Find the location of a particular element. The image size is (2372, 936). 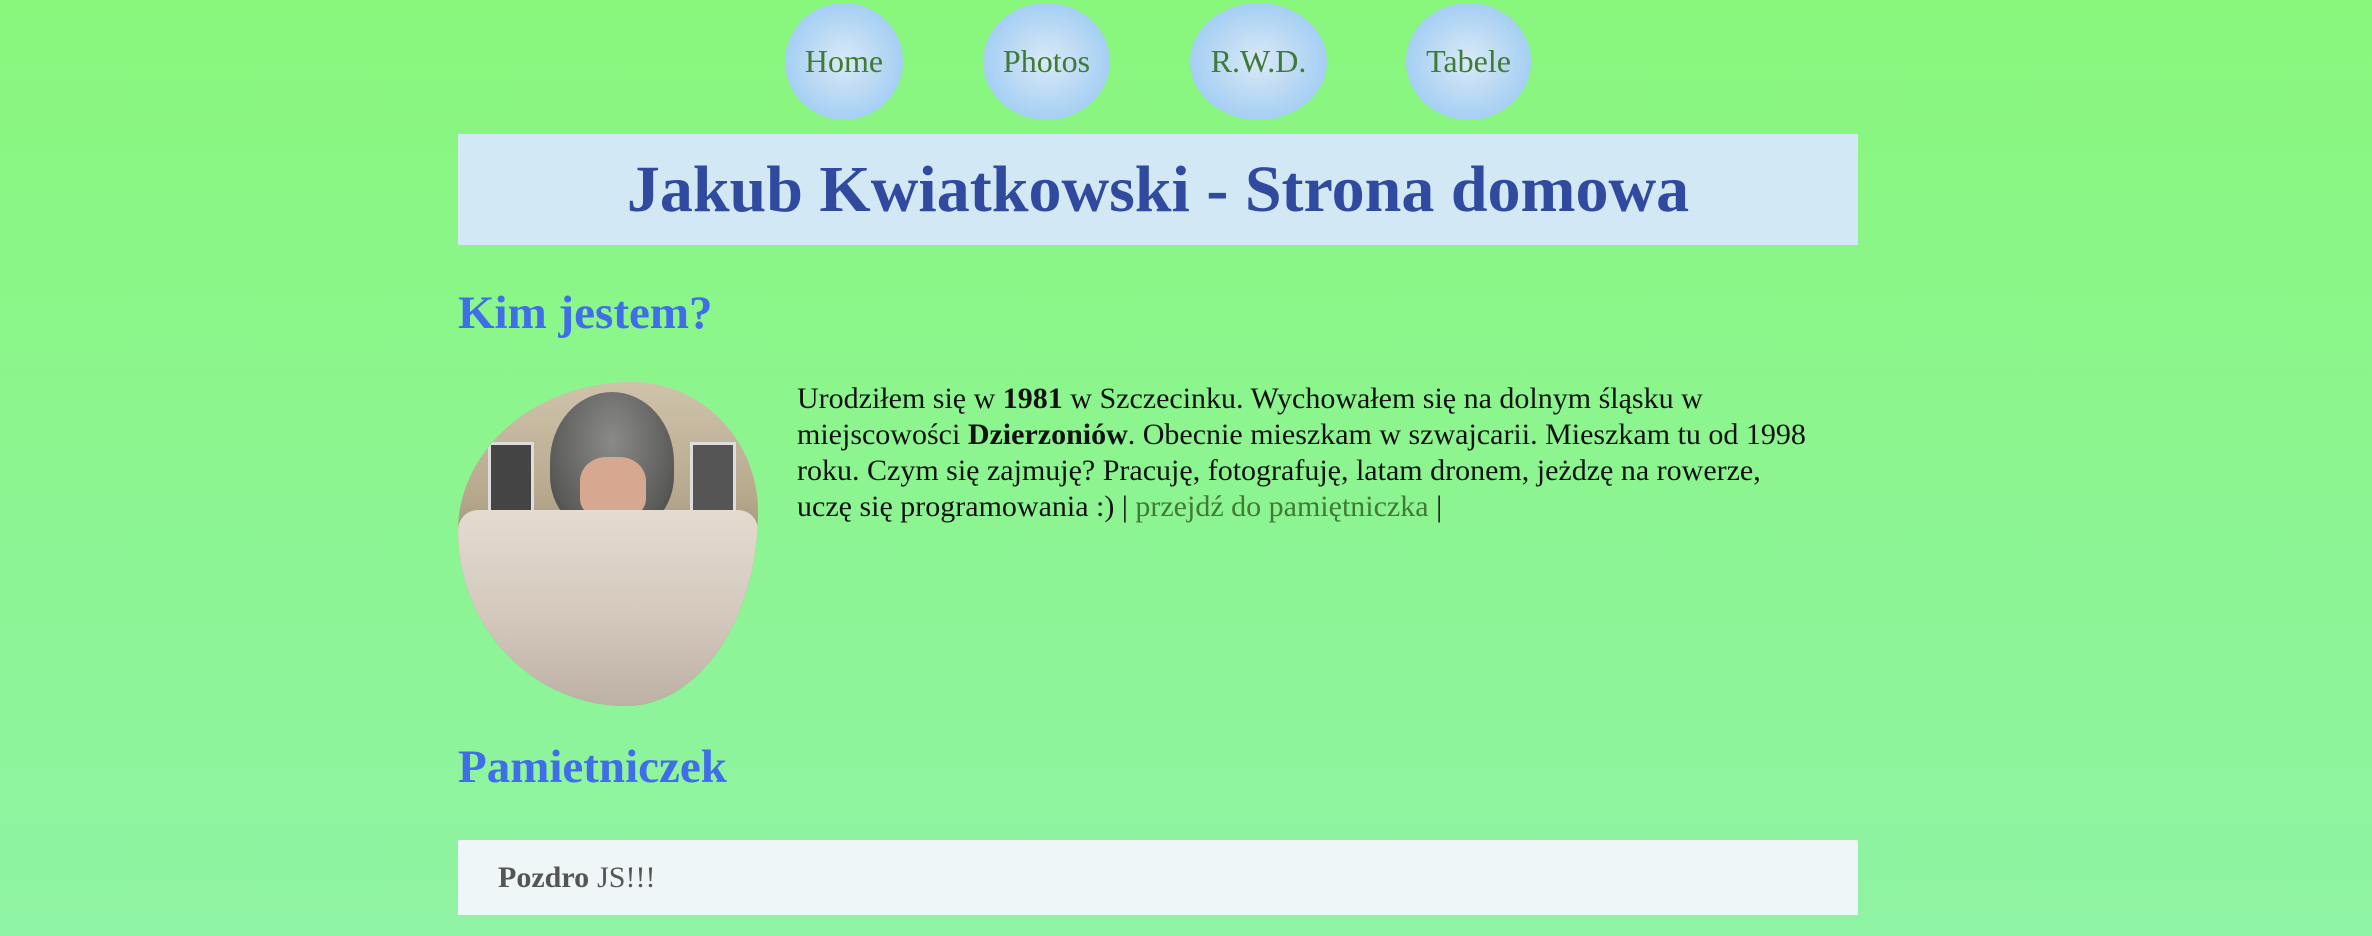

diary-entry-bold: Pozdro is located at coordinates (544, 877).